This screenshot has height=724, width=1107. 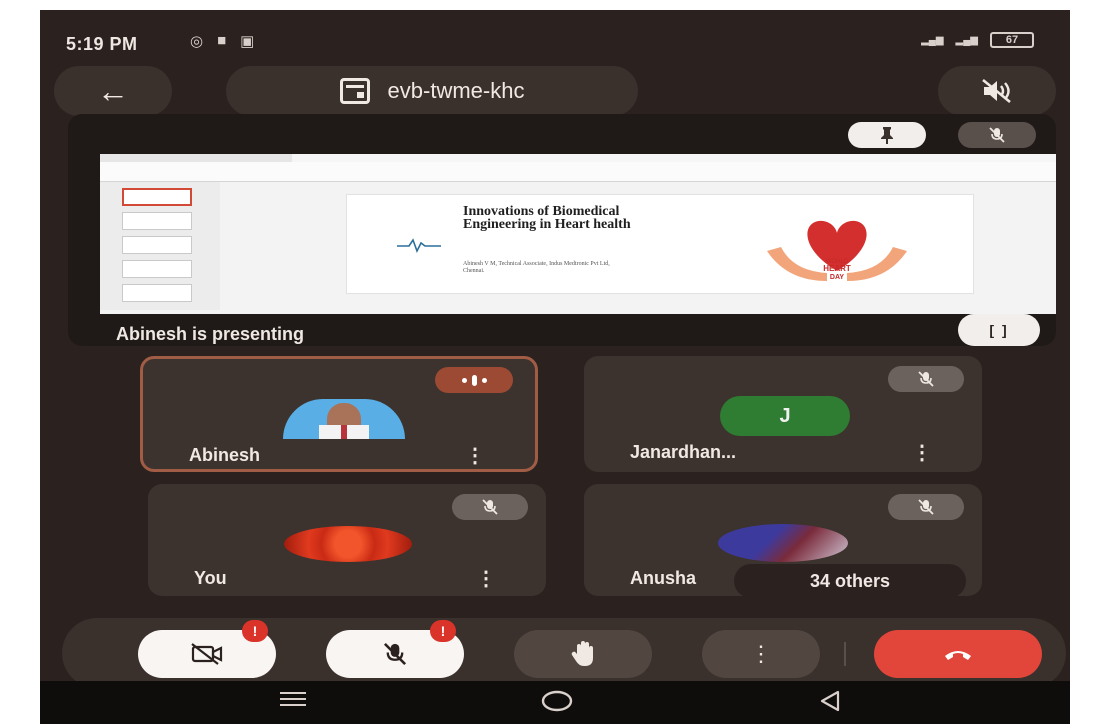 What do you see at coordinates (850, 581) in the screenshot?
I see `others-count: 34 others` at bounding box center [850, 581].